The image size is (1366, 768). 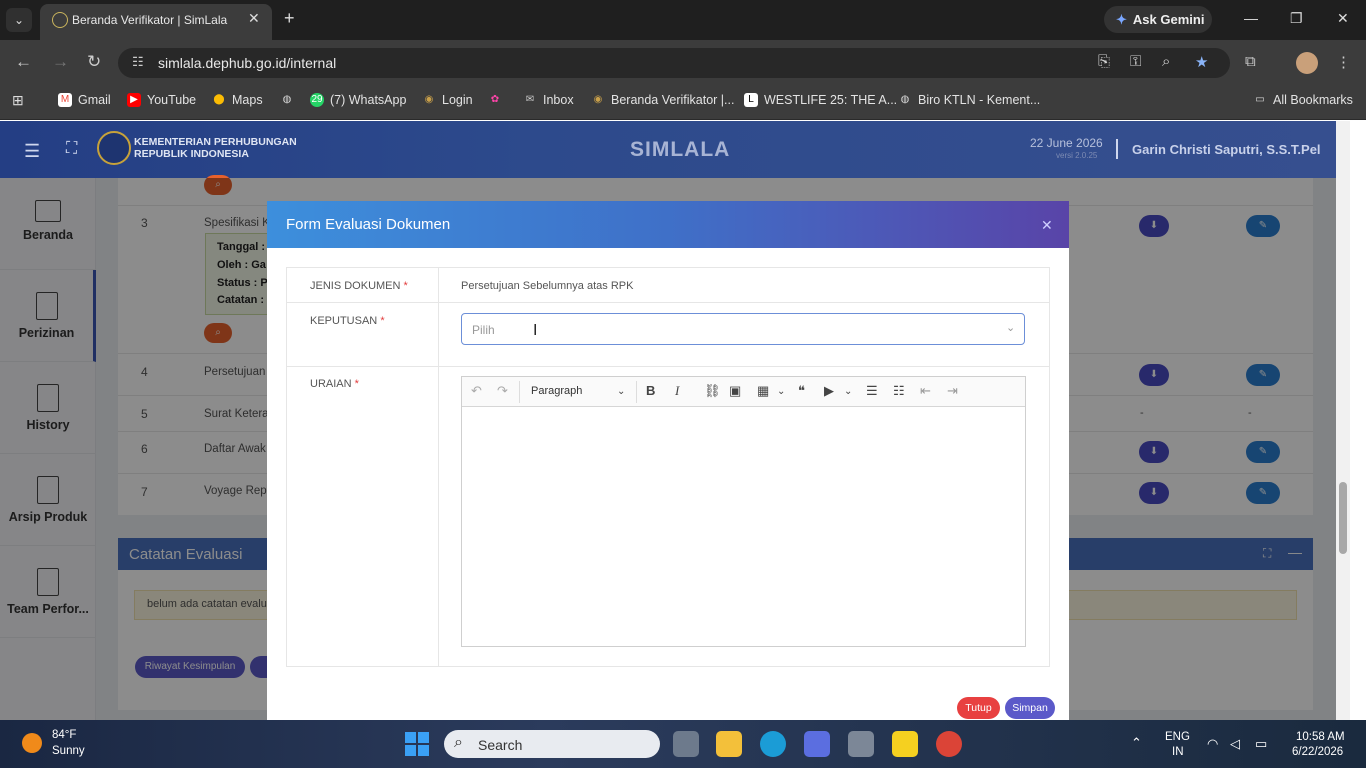 What do you see at coordinates (743, 329) in the screenshot?
I see `keputusan-select` at bounding box center [743, 329].